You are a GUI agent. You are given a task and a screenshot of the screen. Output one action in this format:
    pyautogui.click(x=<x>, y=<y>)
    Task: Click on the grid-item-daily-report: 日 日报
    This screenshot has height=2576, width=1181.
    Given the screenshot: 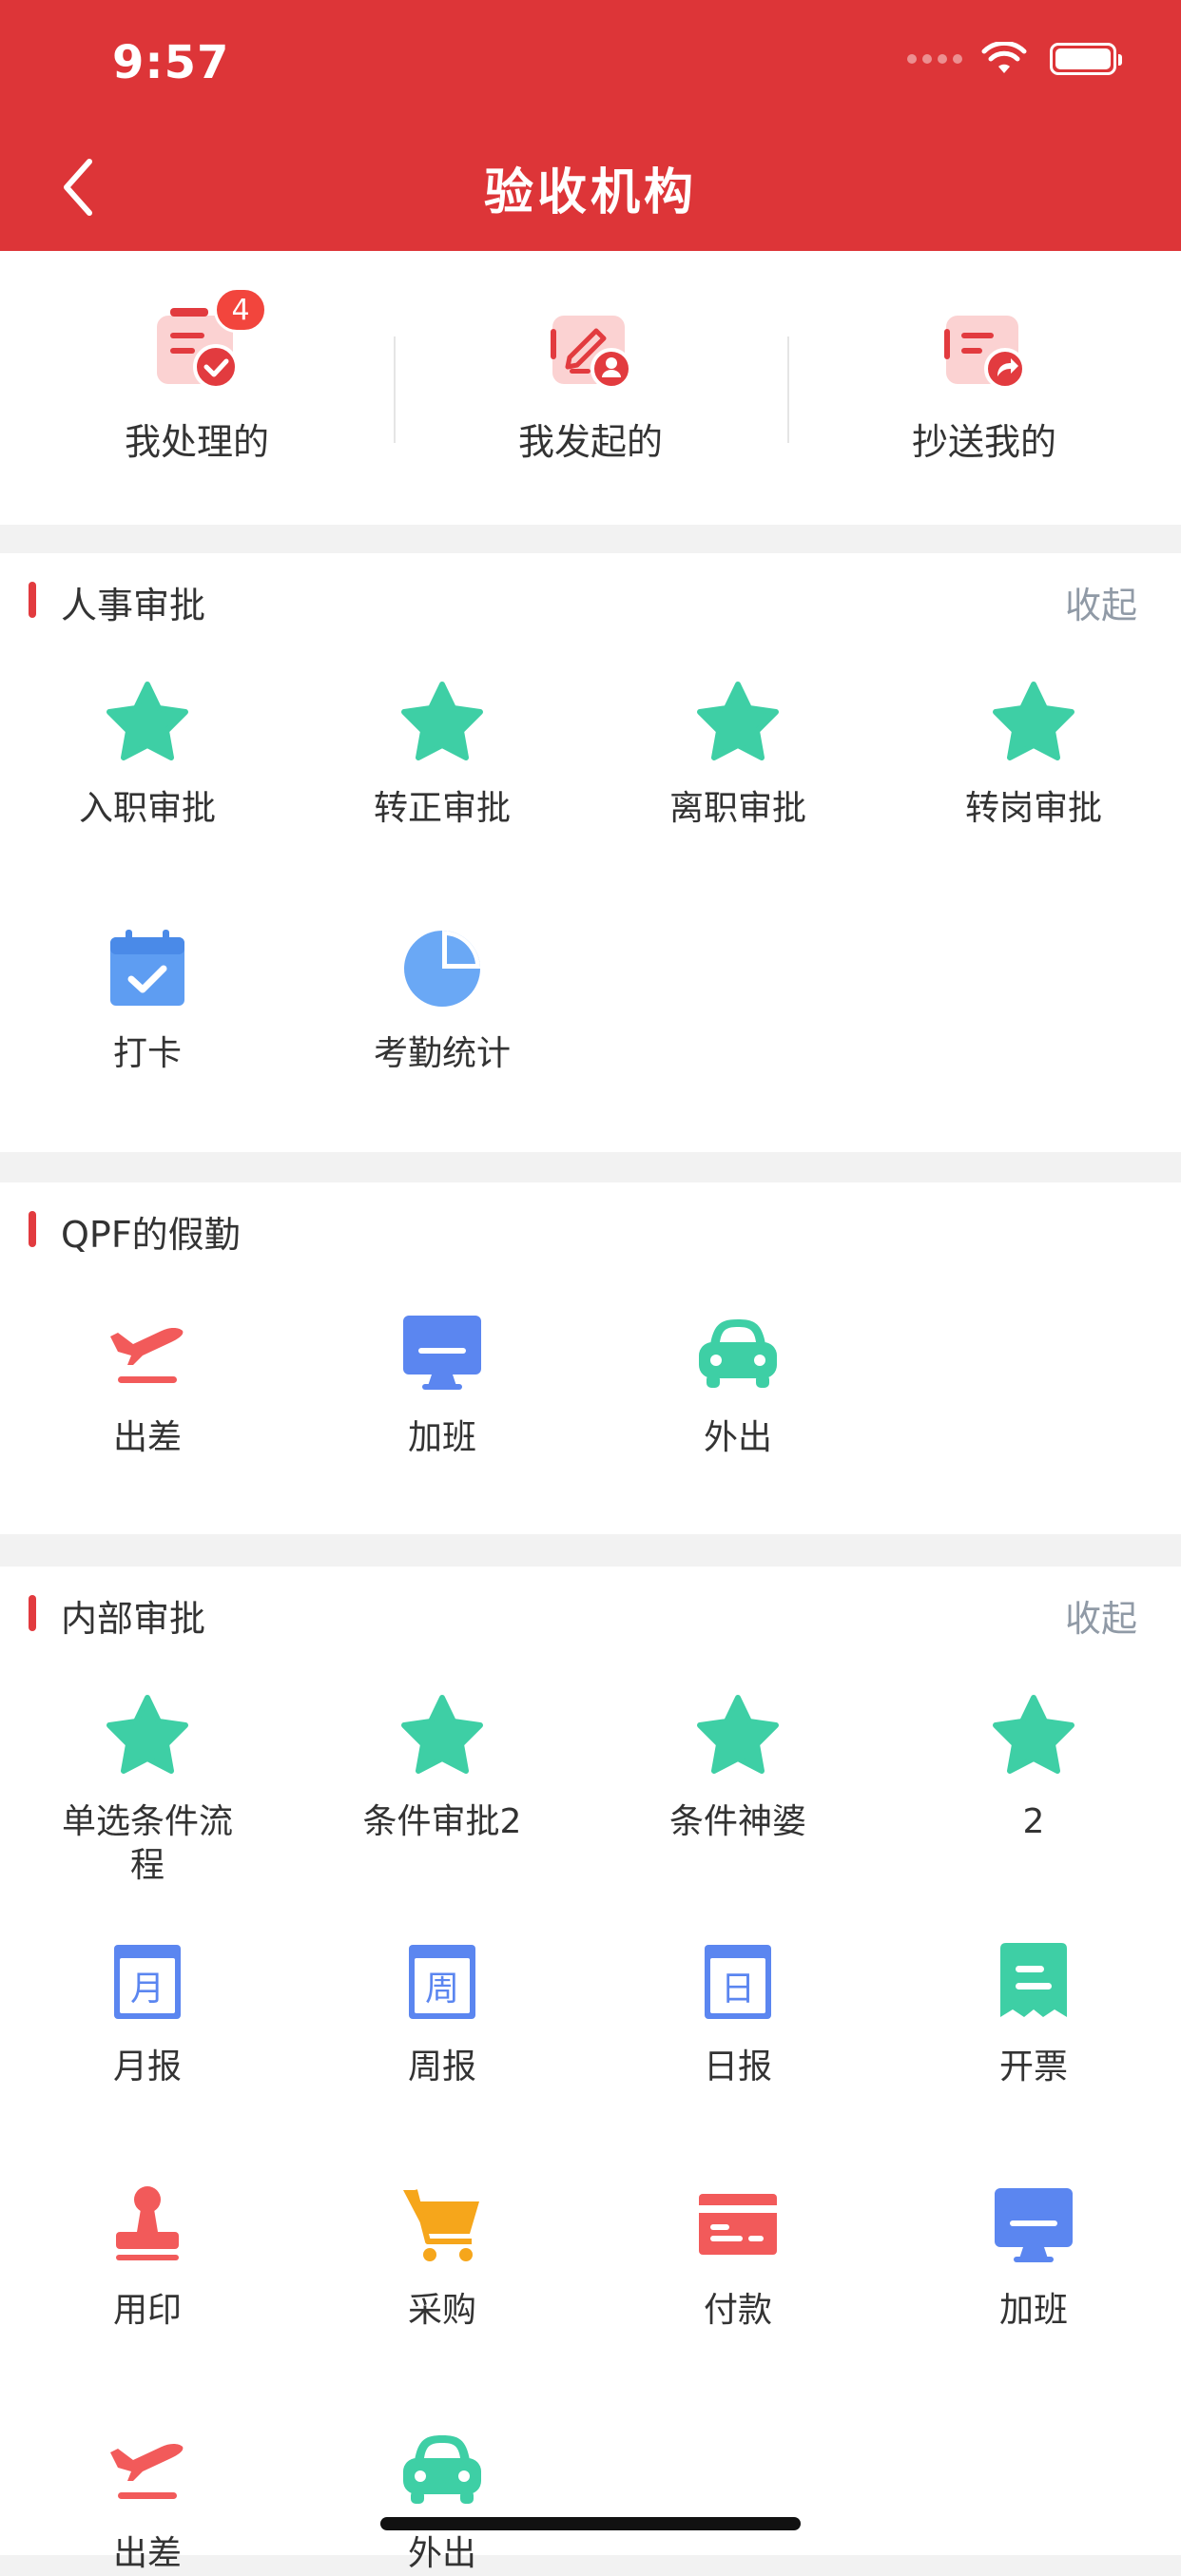 What is the action you would take?
    pyautogui.click(x=737, y=2014)
    